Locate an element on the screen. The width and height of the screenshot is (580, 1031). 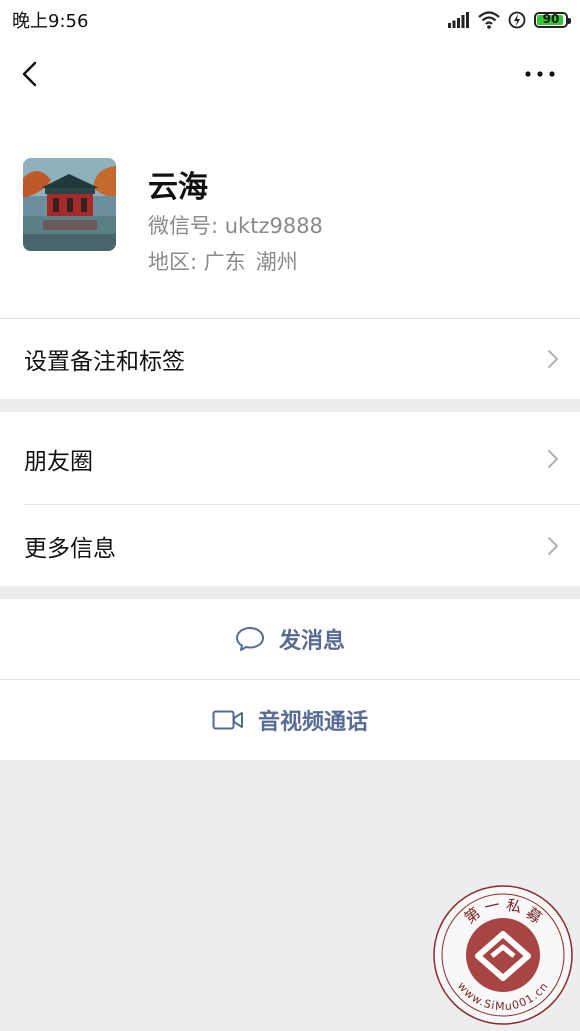
remark-tags-row: 设置备注和标签 is located at coordinates (290, 358).